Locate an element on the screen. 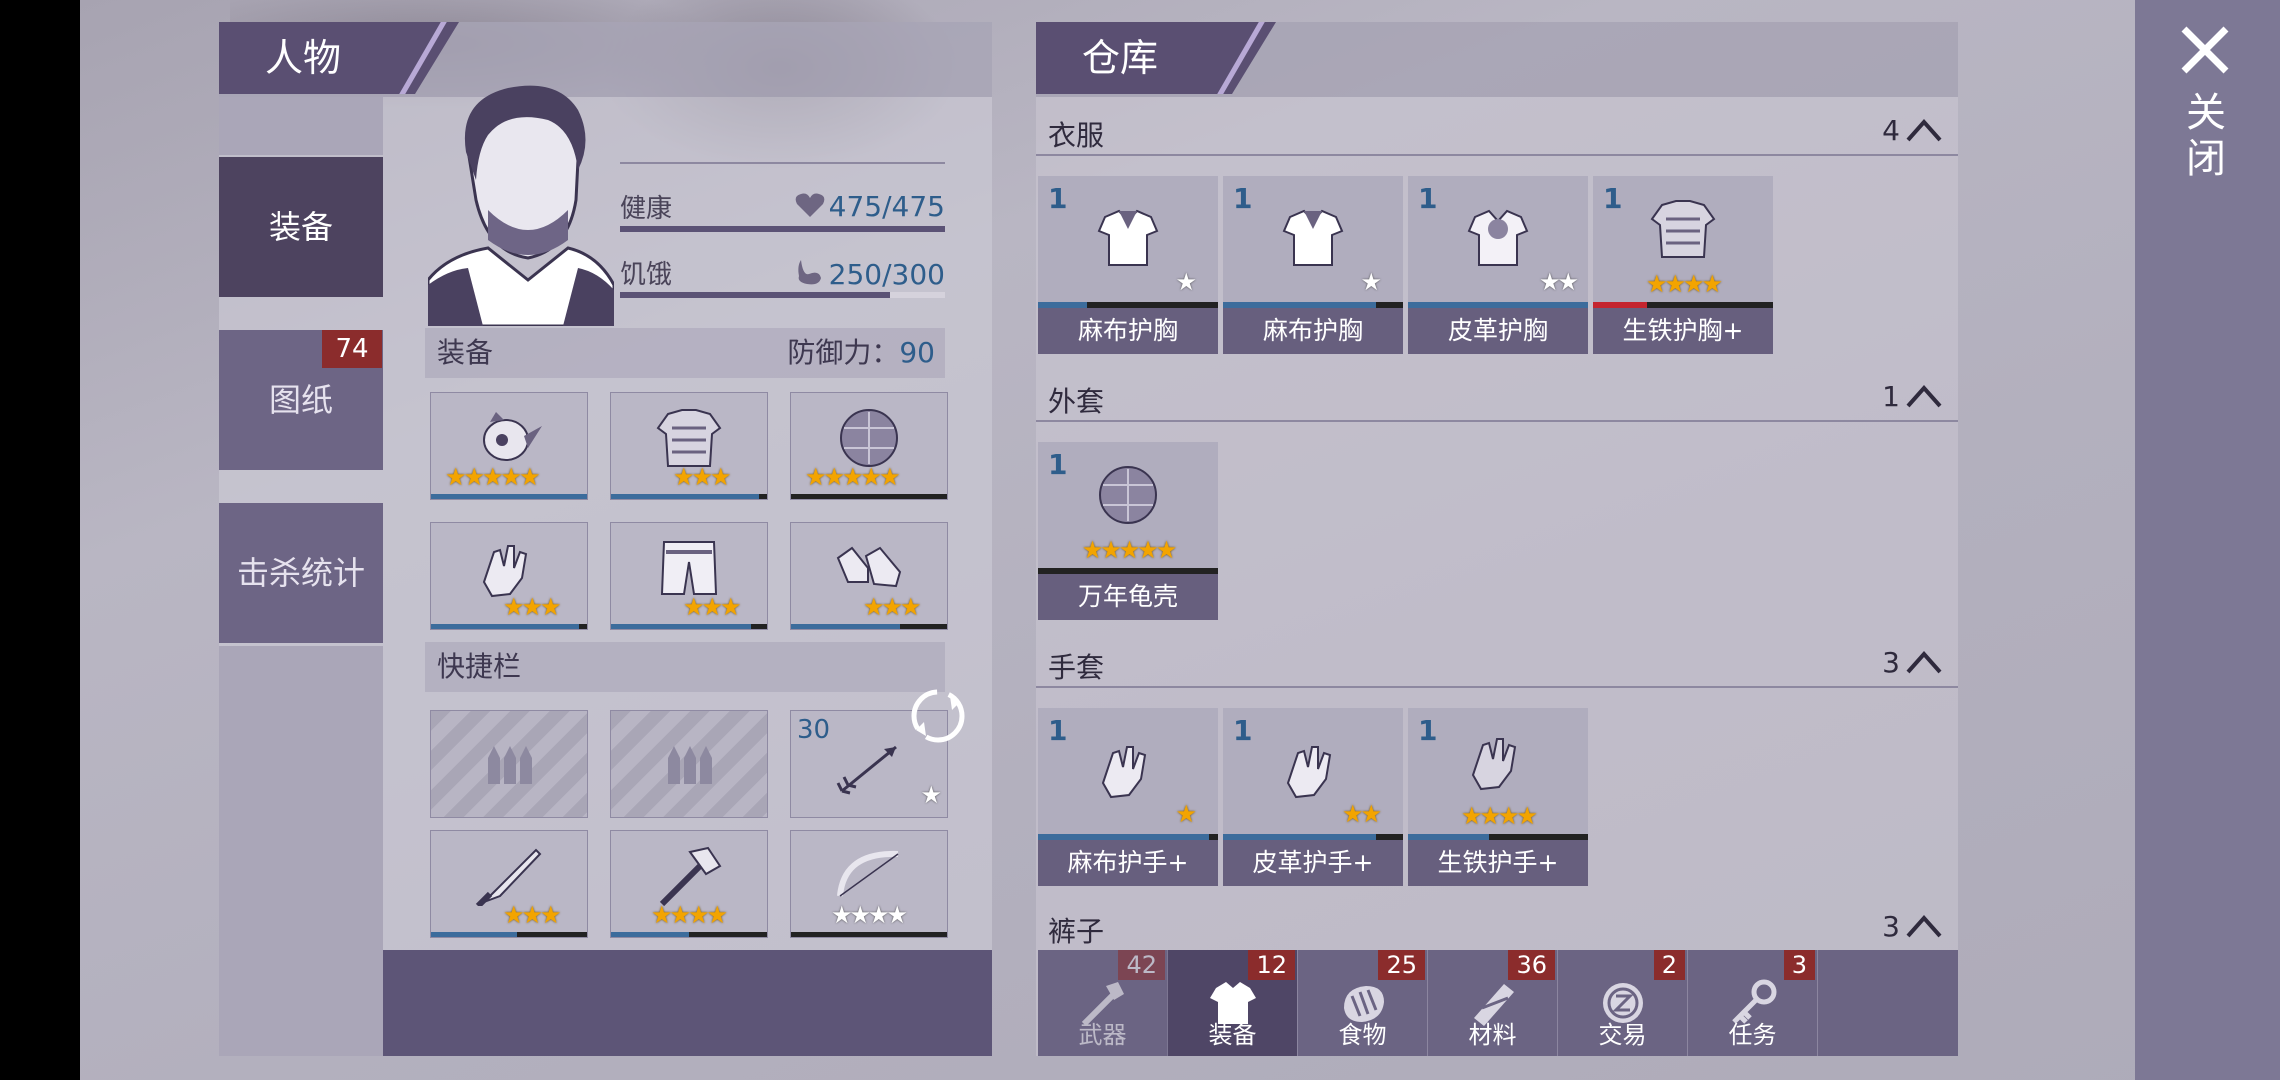 This screenshot has height=1080, width=2280. defense-value: 90 is located at coordinates (917, 352).